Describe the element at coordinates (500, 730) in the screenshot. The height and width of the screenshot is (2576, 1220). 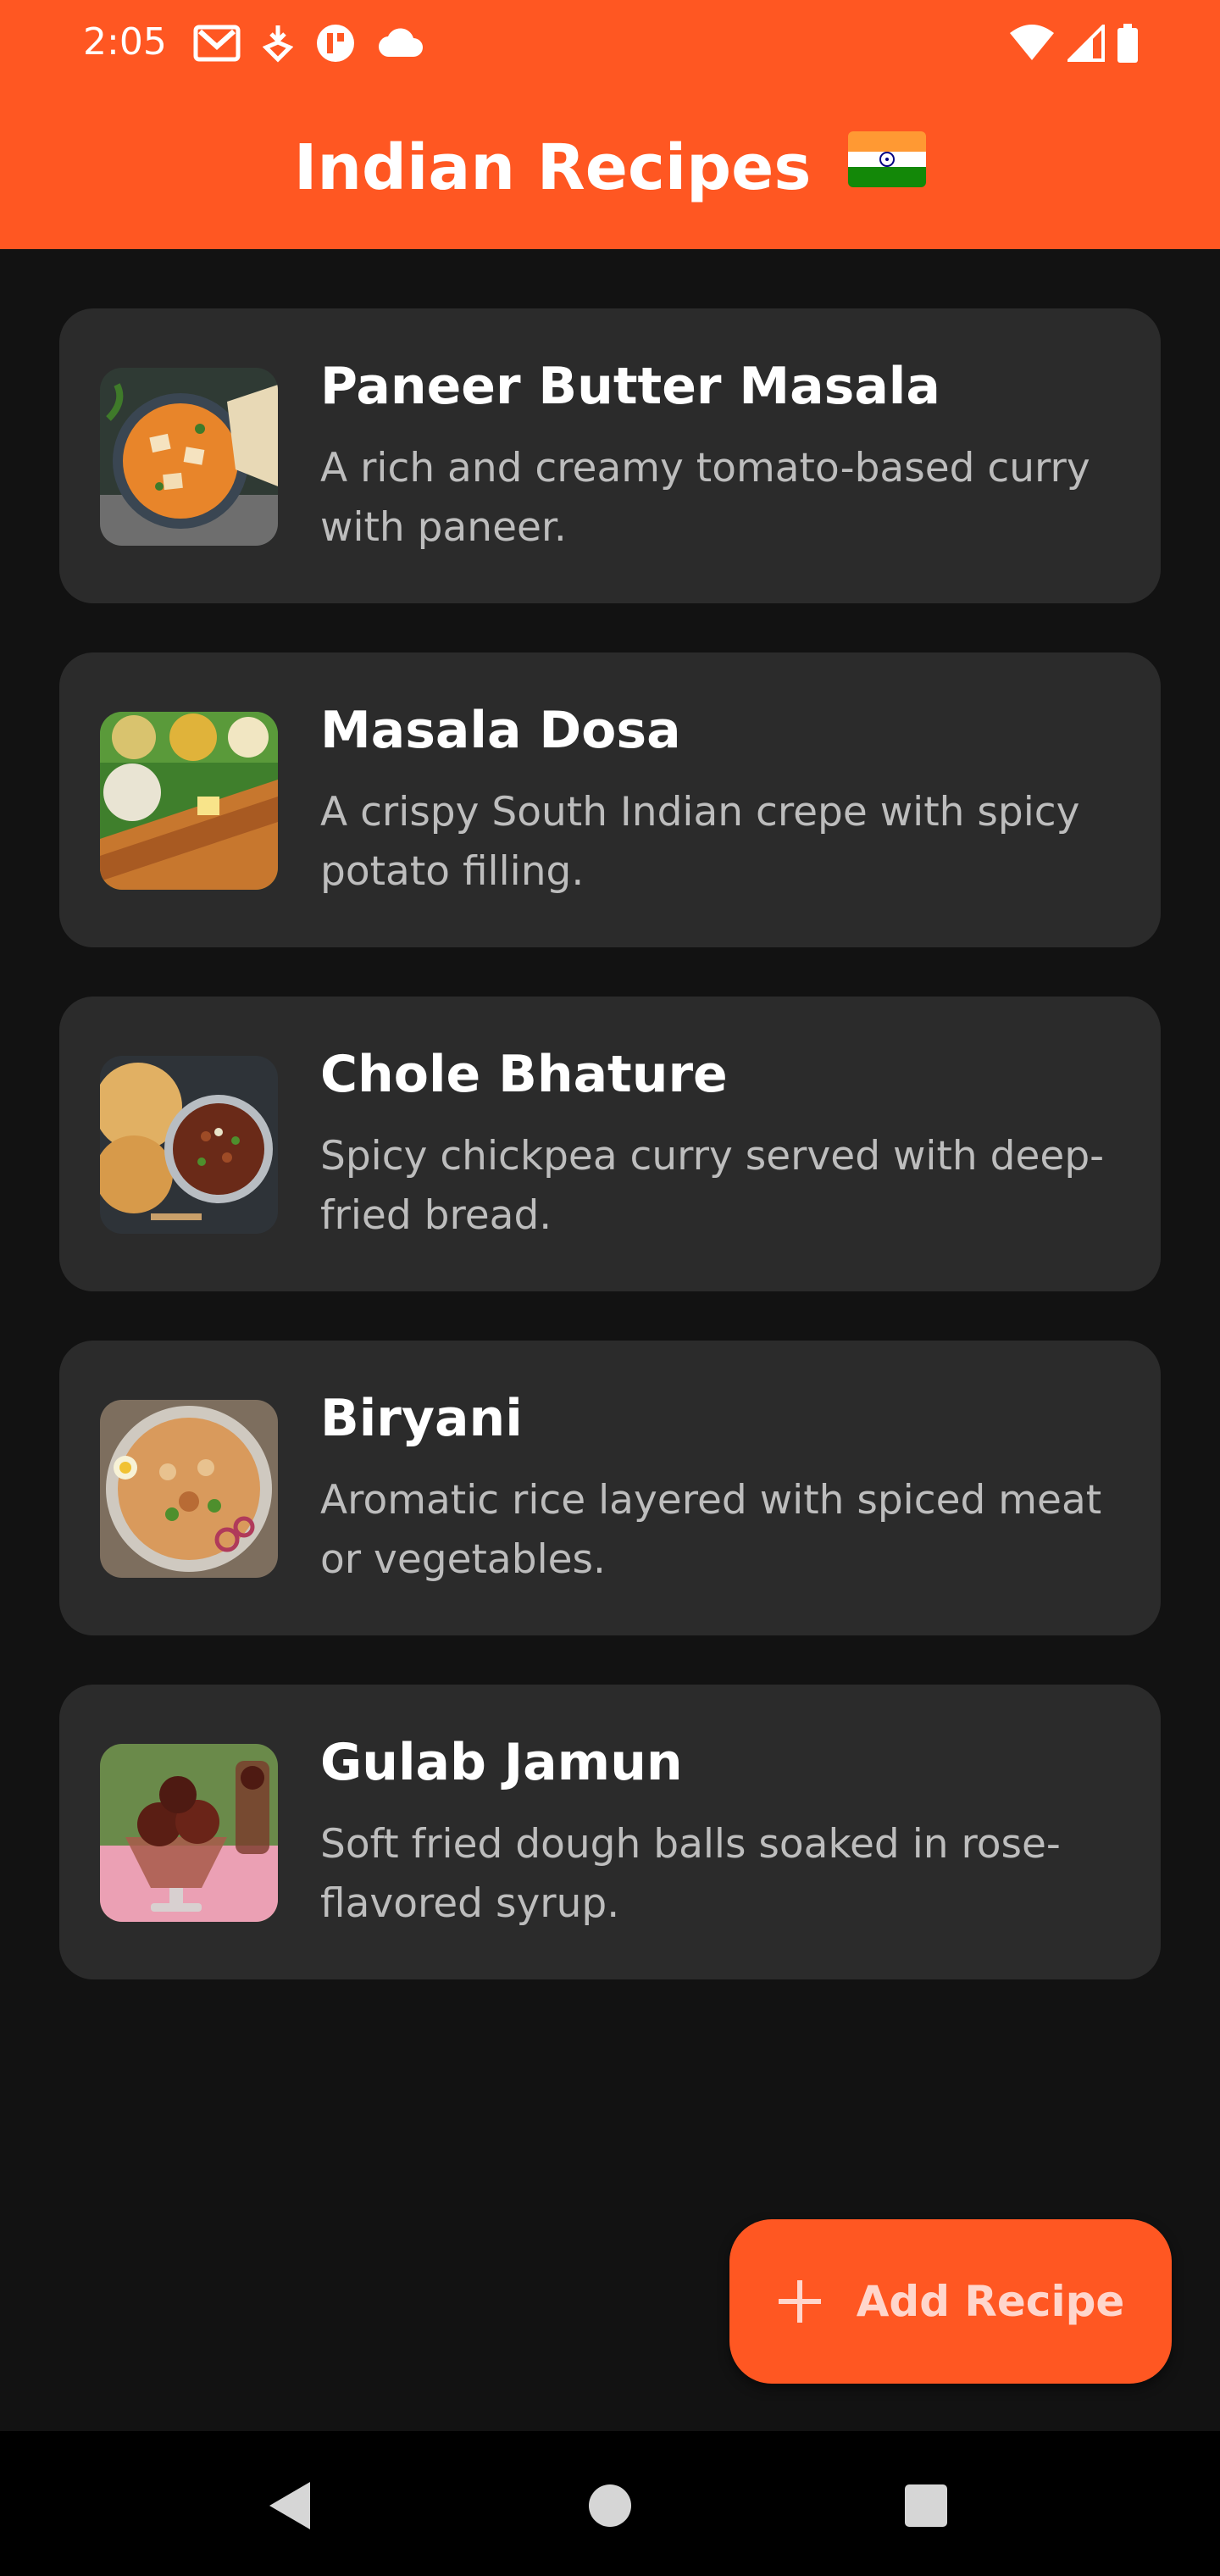
I see `recipe-name: Masala Dosa` at that location.